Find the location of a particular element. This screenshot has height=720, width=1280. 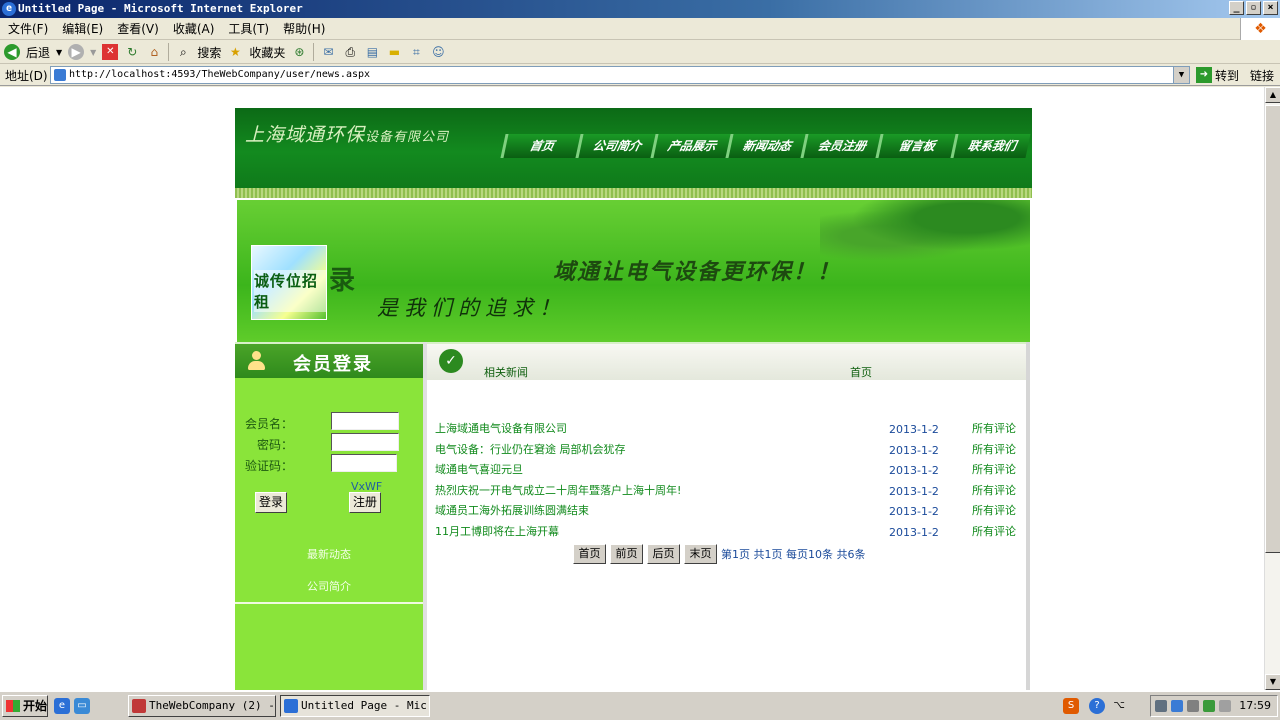

nav-about: 公司简介 is located at coordinates (615, 146).